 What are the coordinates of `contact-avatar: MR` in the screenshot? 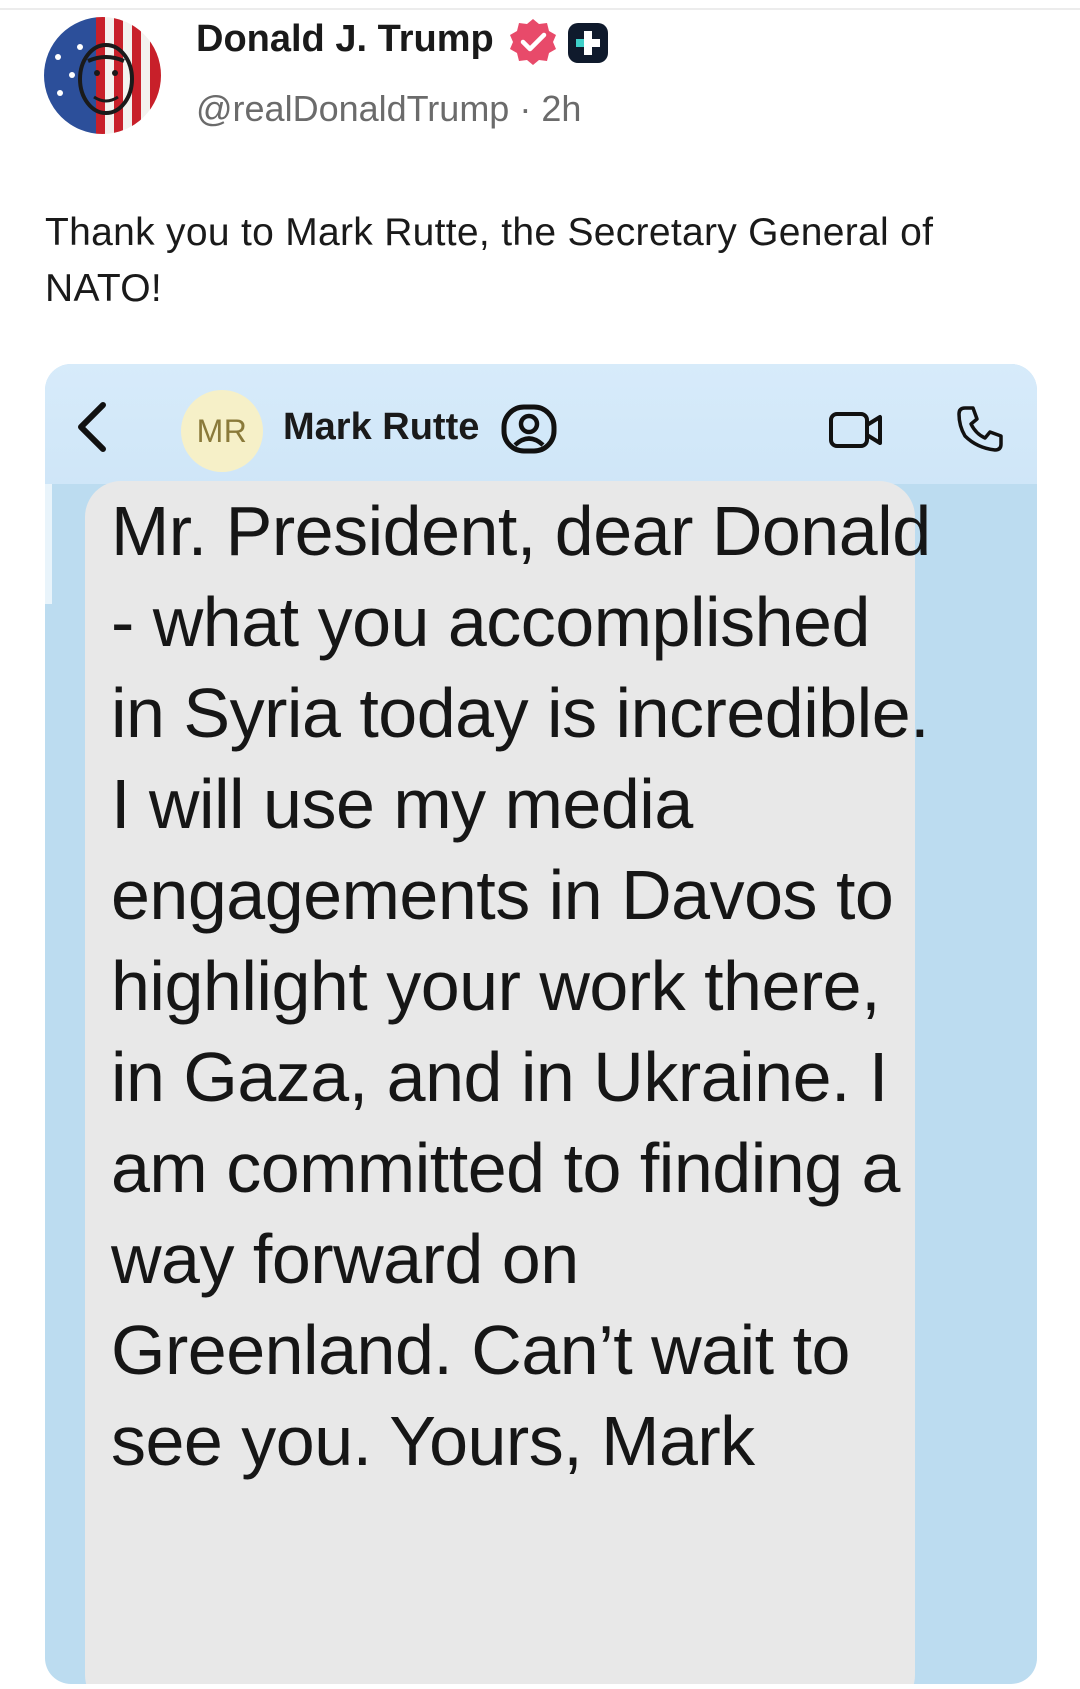 It's located at (222, 431).